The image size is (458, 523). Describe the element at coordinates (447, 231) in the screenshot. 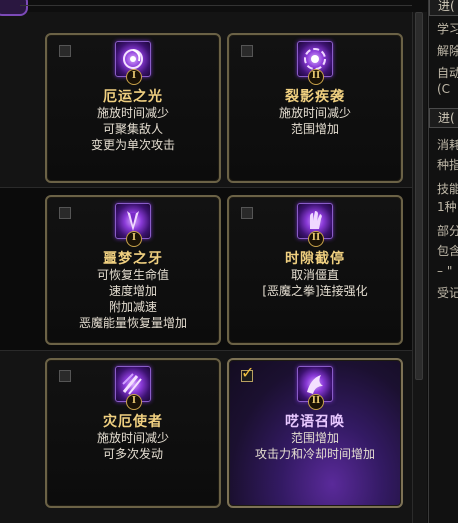

I see `side-text-line: 部分` at that location.